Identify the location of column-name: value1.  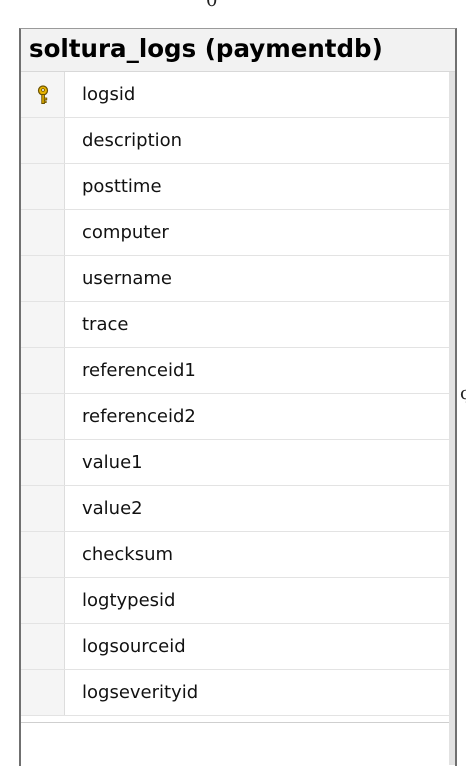
(112, 462).